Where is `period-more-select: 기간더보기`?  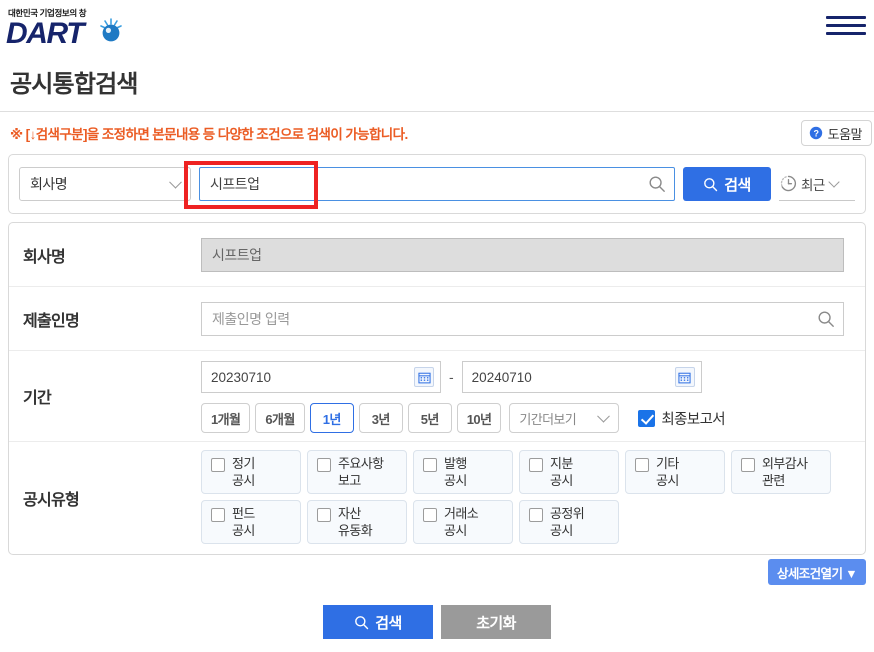
period-more-select: 기간더보기 is located at coordinates (564, 418).